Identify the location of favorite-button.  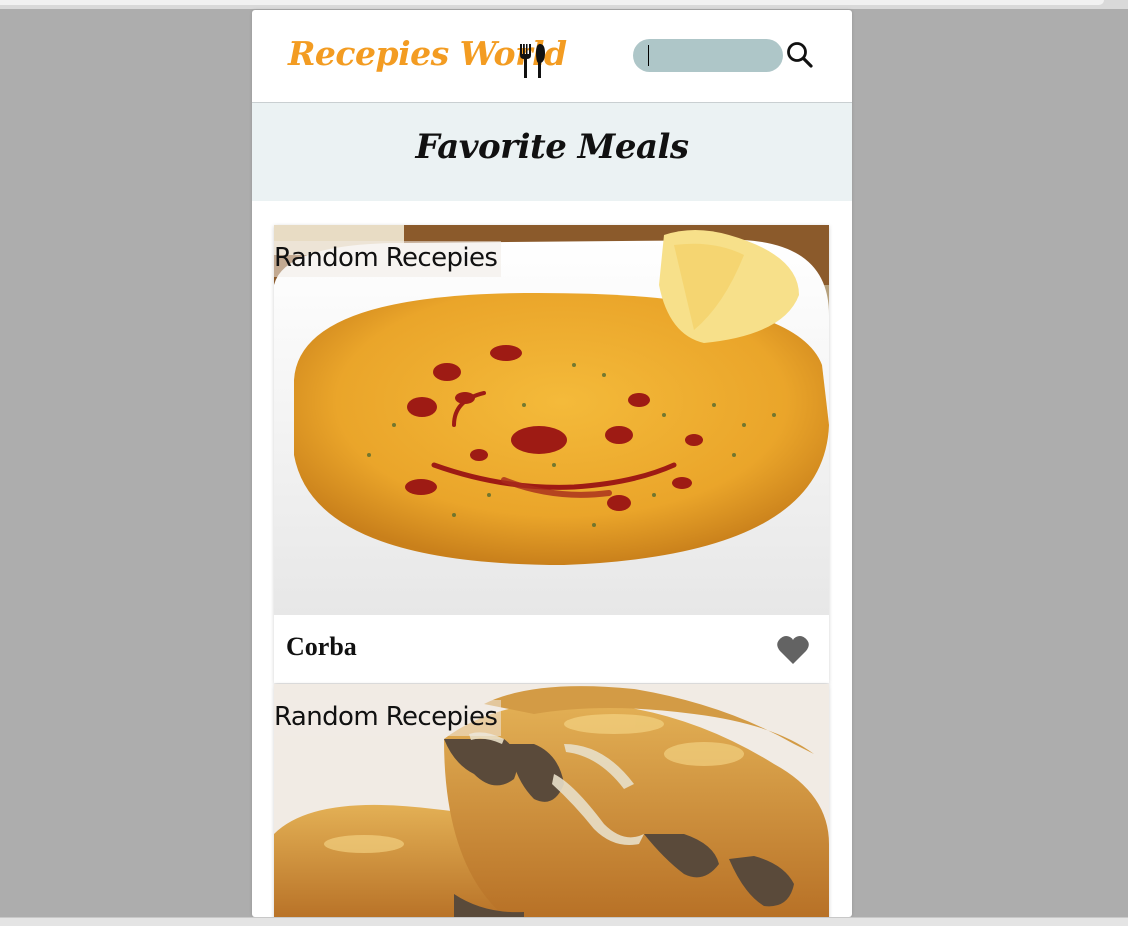
(793, 650).